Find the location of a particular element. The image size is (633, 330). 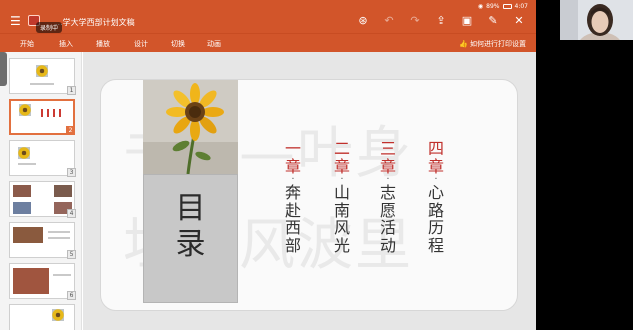

slide-number: 3 is located at coordinates (71, 172).